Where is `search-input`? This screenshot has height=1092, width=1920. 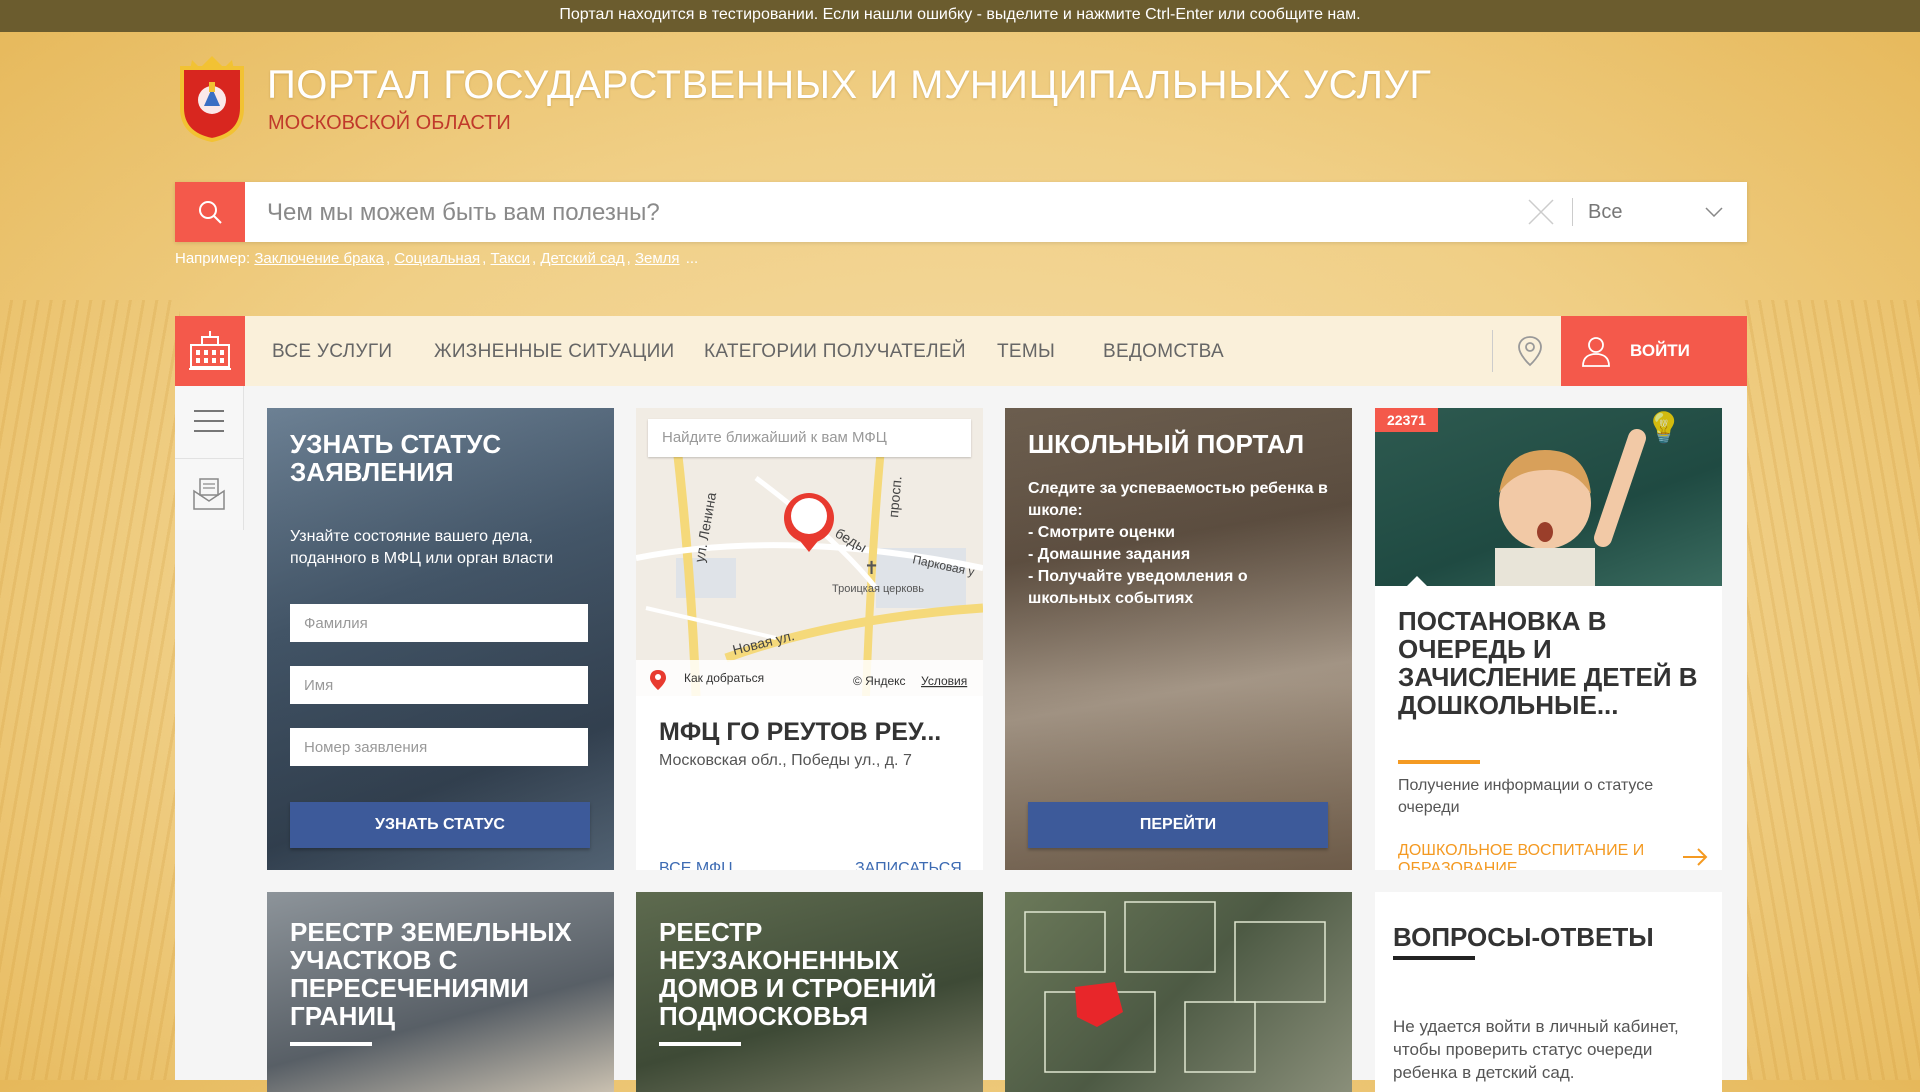
search-input is located at coordinates (977, 213).